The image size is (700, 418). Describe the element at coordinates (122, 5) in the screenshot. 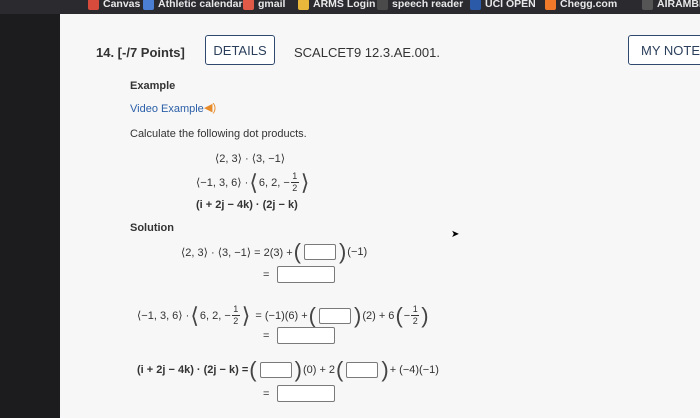

I see `bookmark-label: Canvas` at that location.